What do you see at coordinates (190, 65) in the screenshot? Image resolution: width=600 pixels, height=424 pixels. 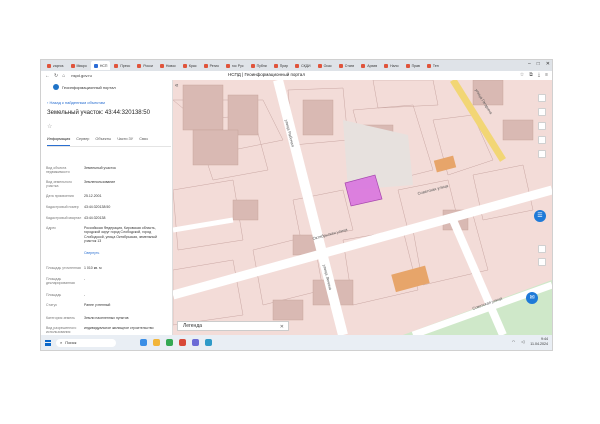 I see `browser-tab: Крас` at bounding box center [190, 65].